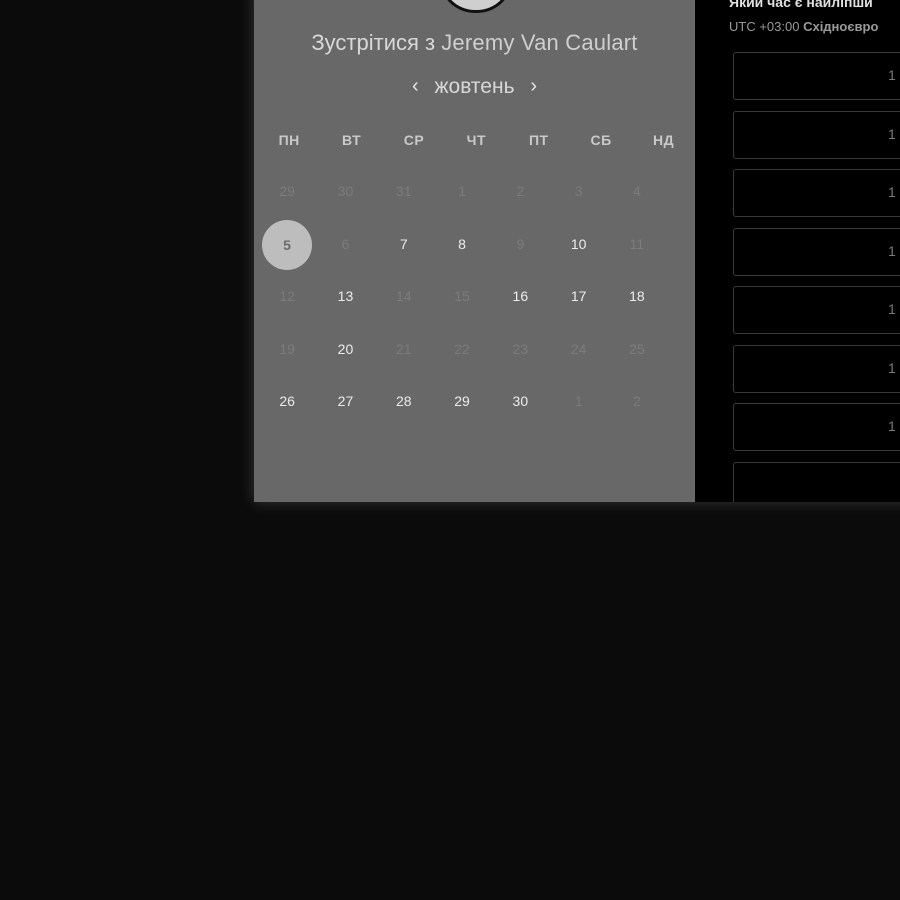 This screenshot has width=900, height=900. I want to click on day-number: 13, so click(345, 296).